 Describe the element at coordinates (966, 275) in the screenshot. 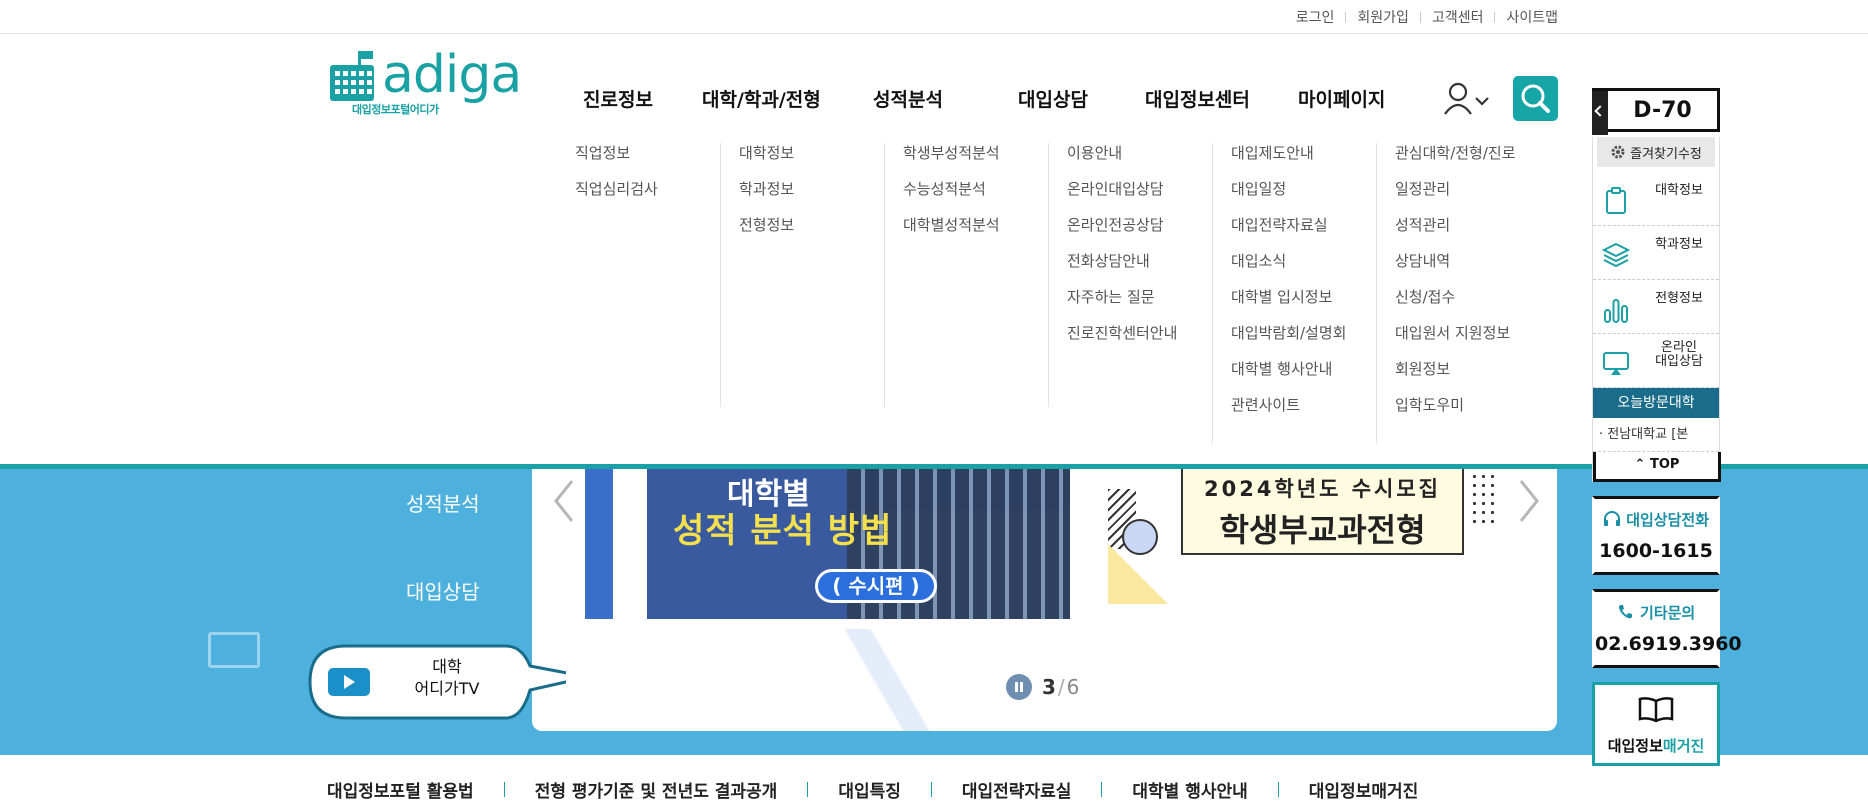

I see `mega-col-score: 학생부성적분석 수능성적분석 대학별성적분석` at that location.